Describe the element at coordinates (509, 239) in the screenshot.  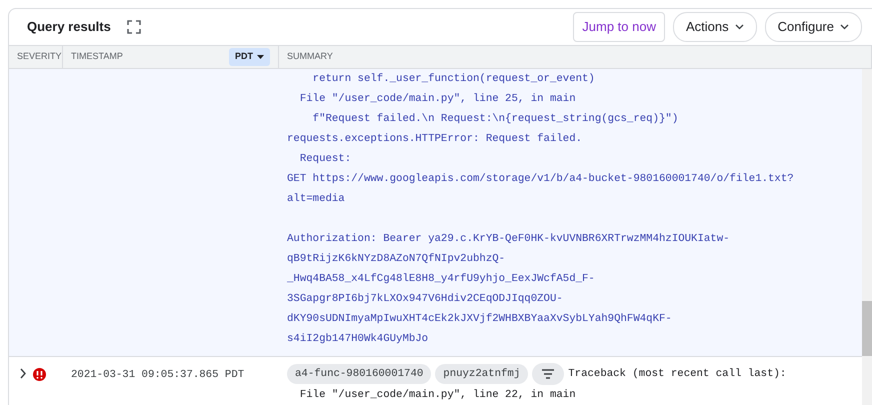
I see `log-line: Authorization: Bearer ya29.c.KrYB-QeF0HK-kvUVNBR6XRTrwzMM4hzIOUKIatw-` at that location.